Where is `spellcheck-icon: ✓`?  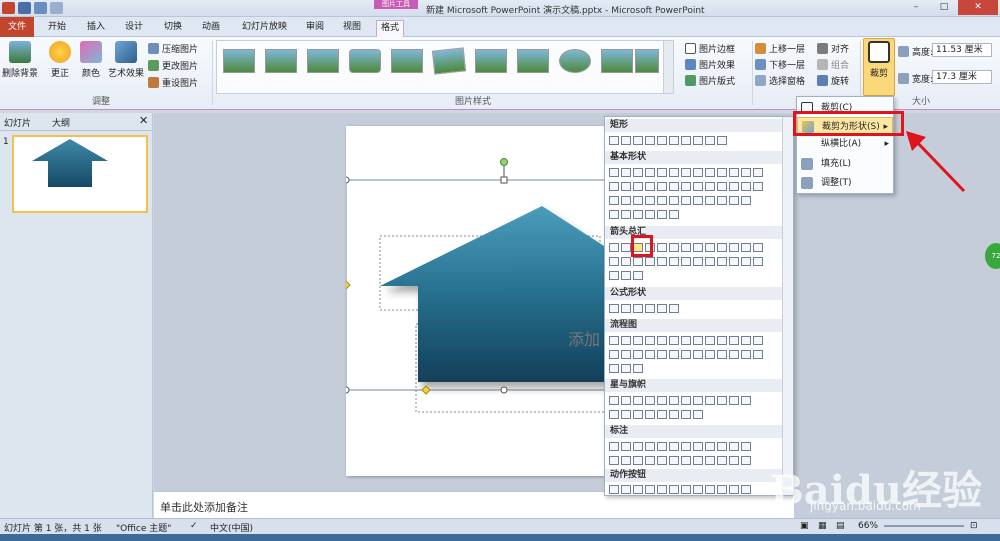
spellcheck-icon: ✓ is located at coordinates (194, 526).